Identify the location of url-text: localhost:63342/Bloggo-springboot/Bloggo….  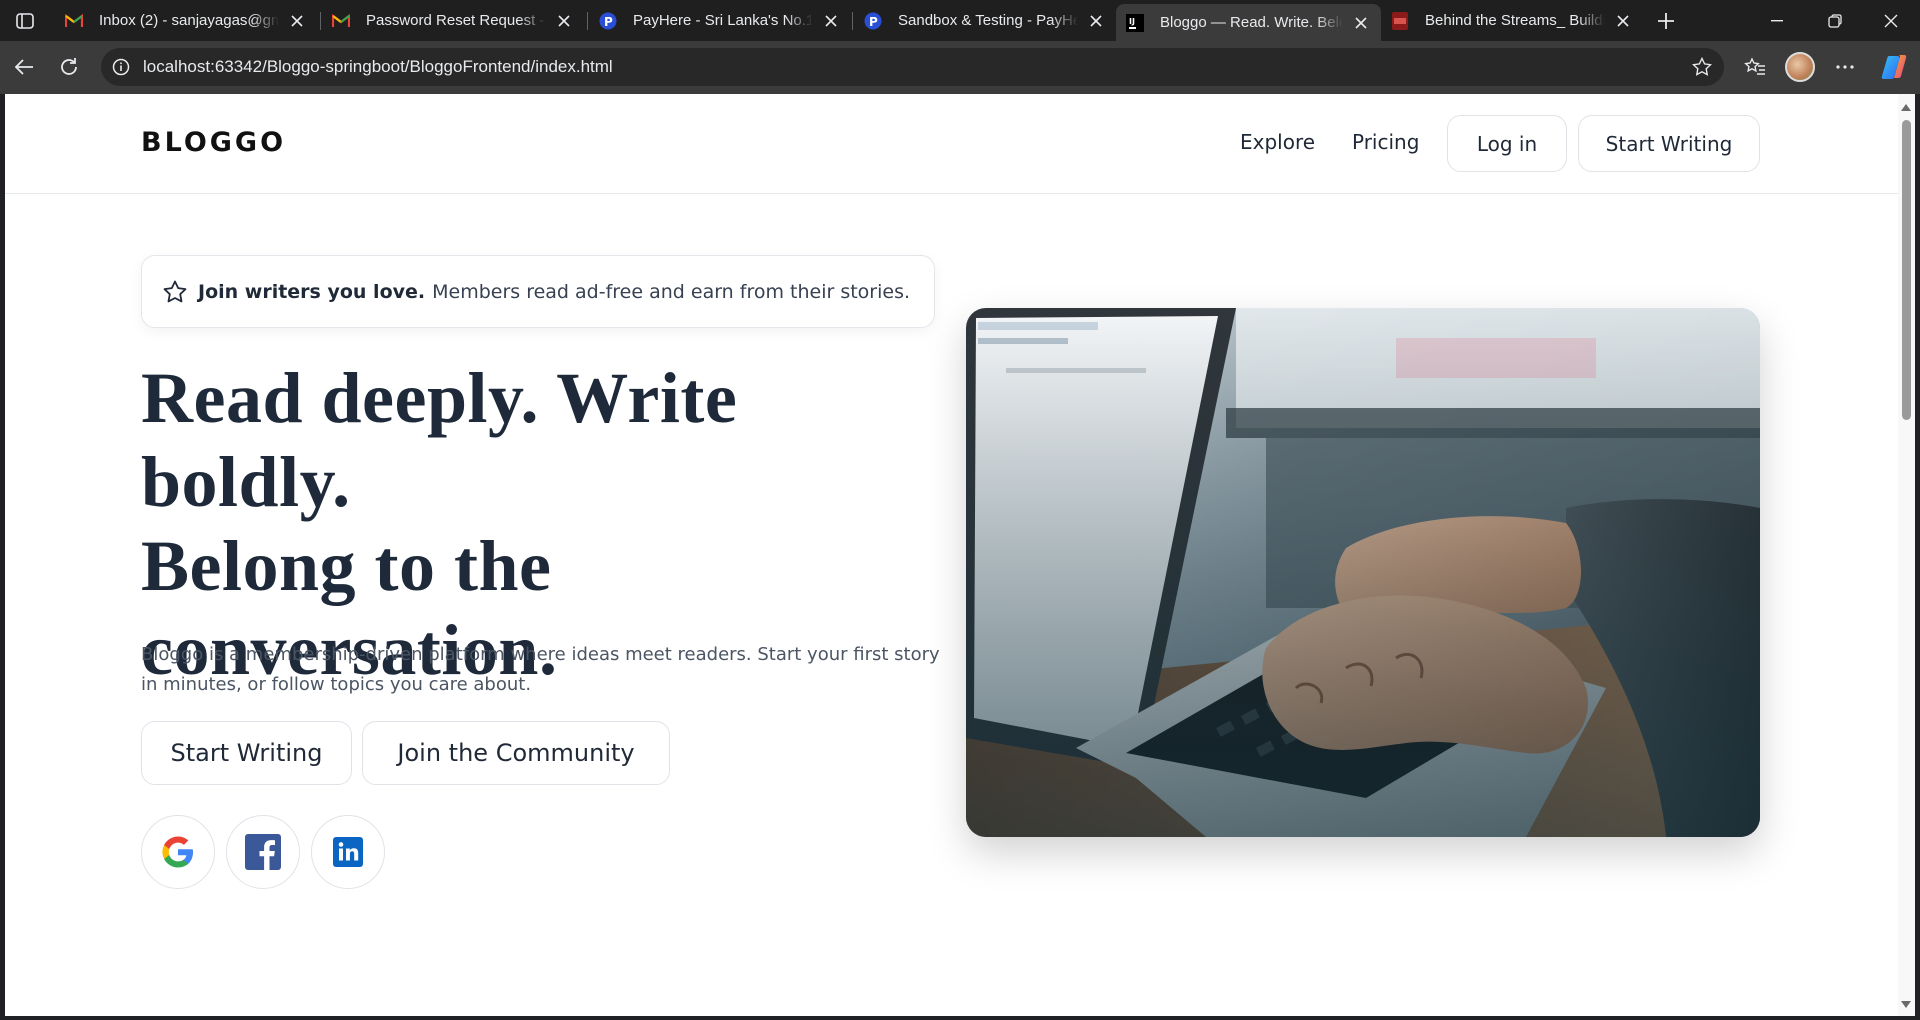
(378, 67).